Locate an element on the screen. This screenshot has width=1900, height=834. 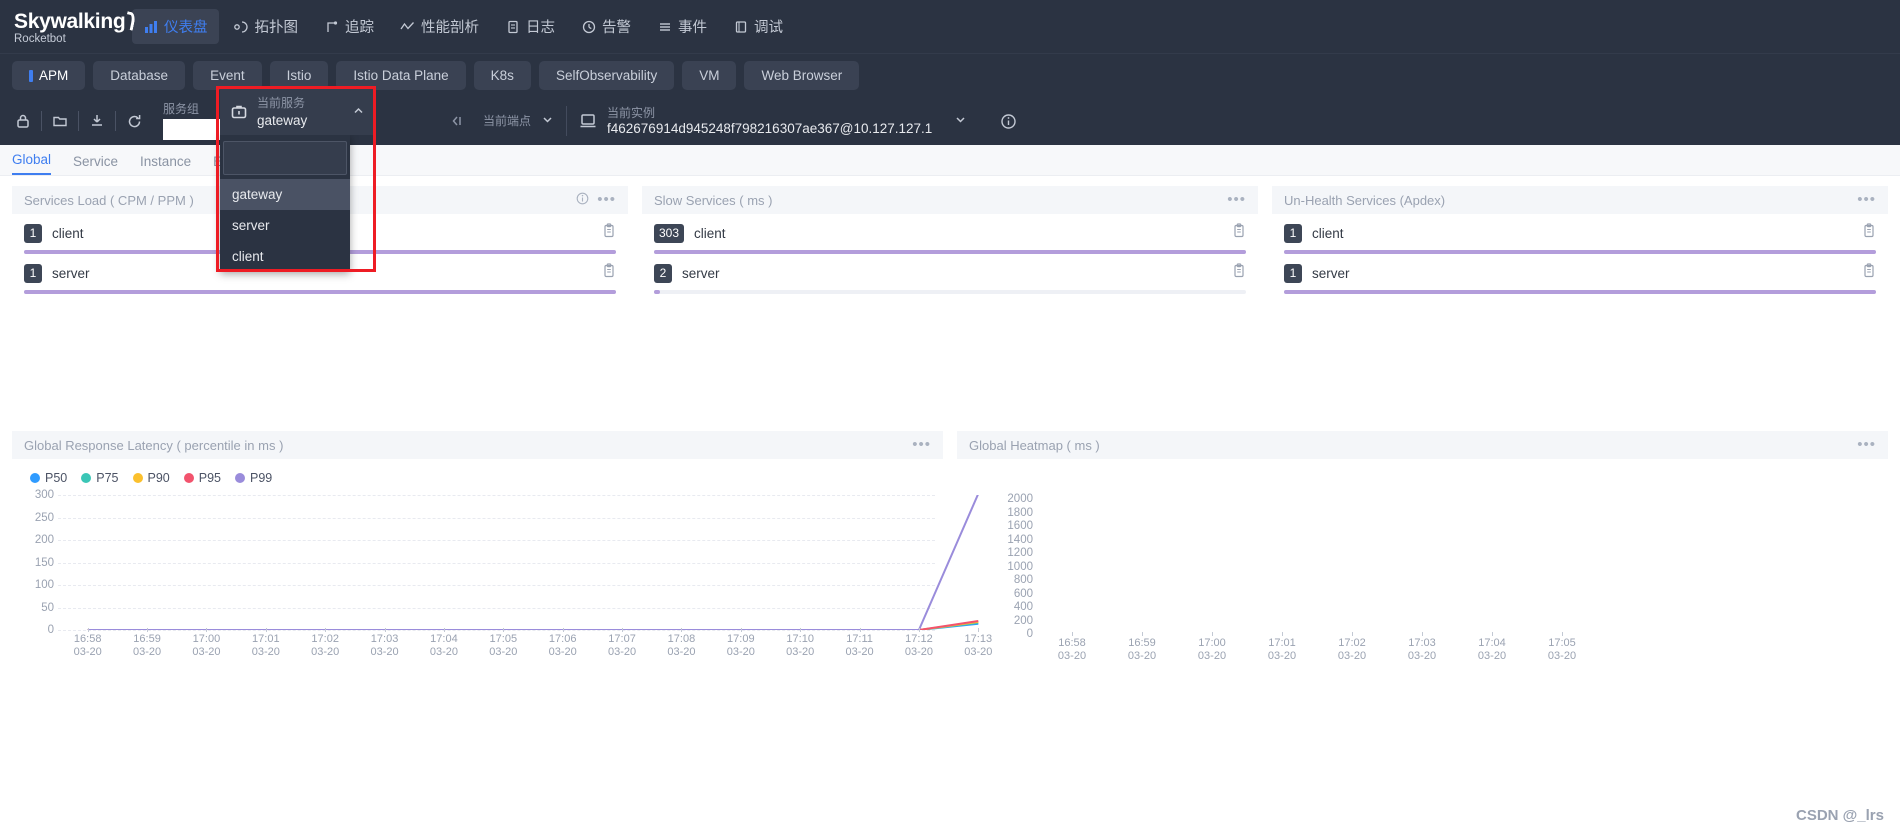
alarm-icon is located at coordinates (588, 26).